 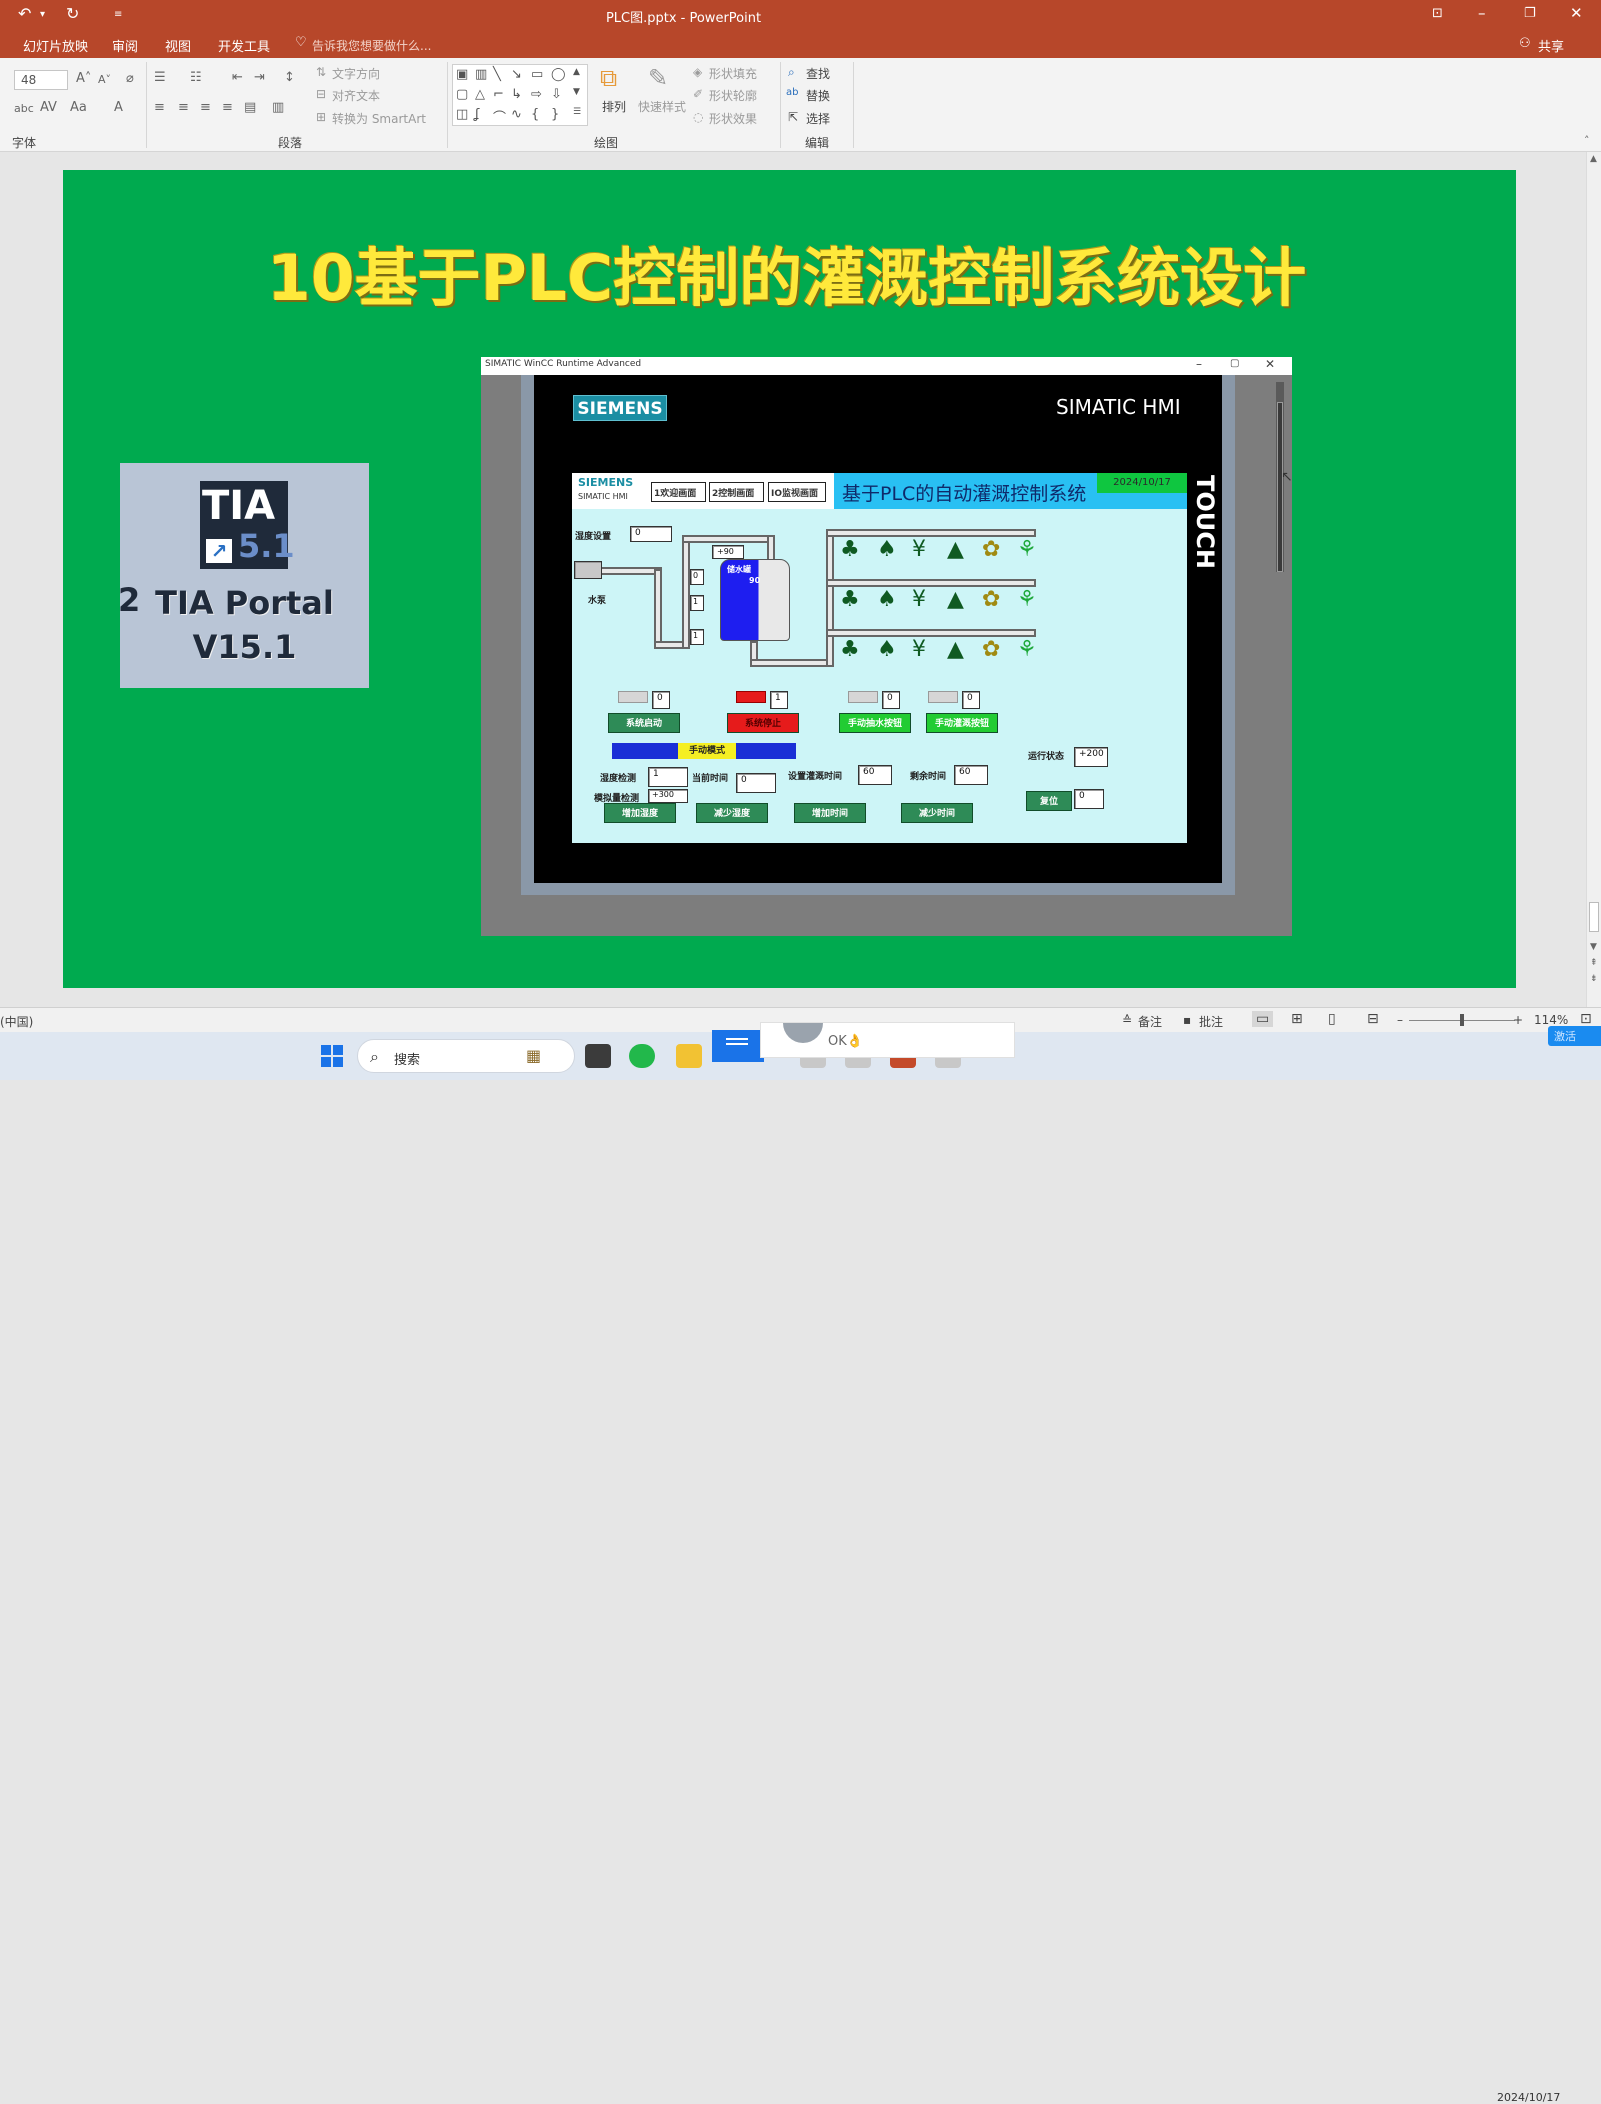 What do you see at coordinates (536, 94) in the screenshot?
I see `right-arrow-shape-icon: ⇨` at bounding box center [536, 94].